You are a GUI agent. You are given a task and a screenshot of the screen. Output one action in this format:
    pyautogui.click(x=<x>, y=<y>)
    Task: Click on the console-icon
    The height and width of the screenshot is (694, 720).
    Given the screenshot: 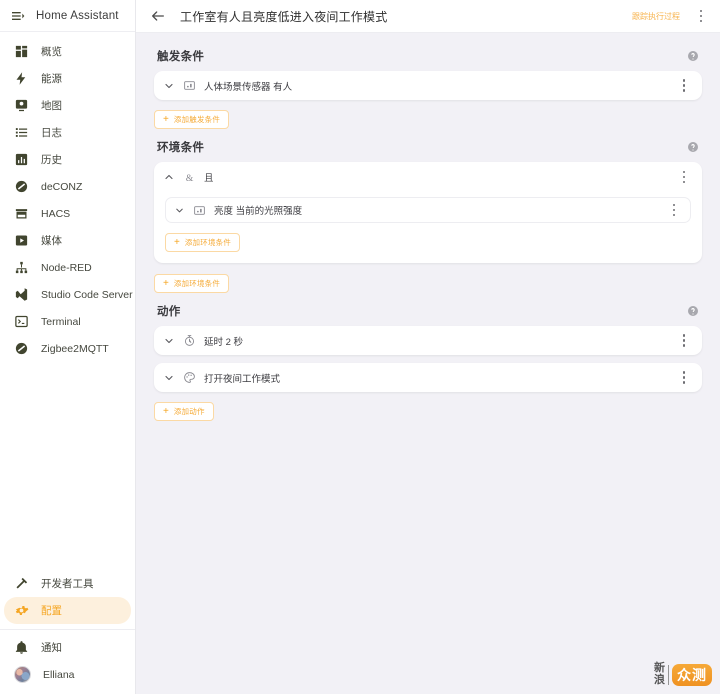 What is the action you would take?
    pyautogui.click(x=21, y=321)
    